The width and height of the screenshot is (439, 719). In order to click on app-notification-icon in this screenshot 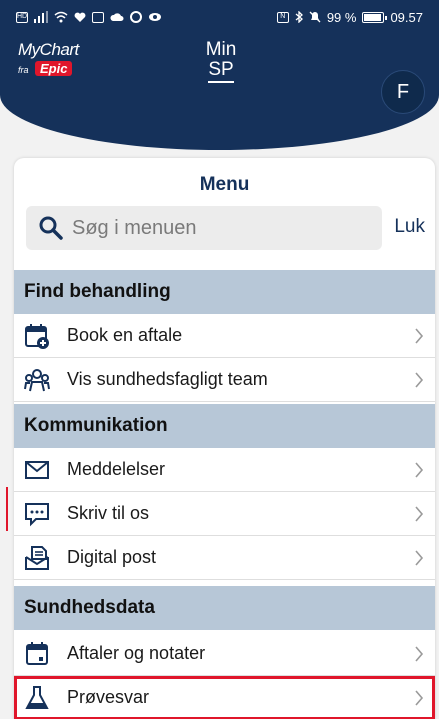, I will do `click(136, 17)`.